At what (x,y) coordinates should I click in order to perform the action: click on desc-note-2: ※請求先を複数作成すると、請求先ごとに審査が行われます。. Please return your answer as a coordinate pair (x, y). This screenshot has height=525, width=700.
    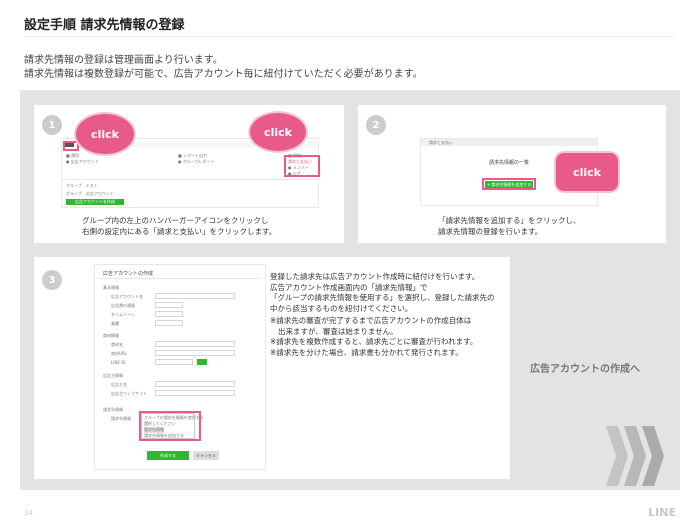
    Looking at the image, I should click on (374, 341).